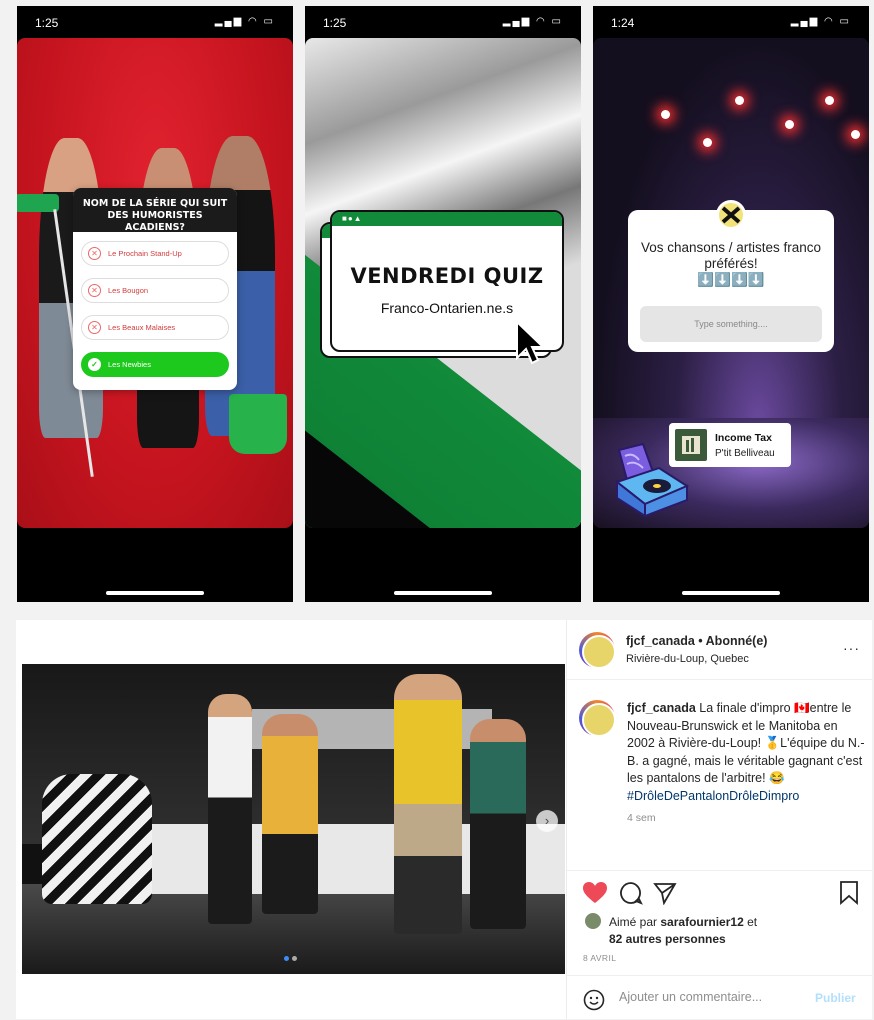 Image resolution: width=874 pixels, height=1020 pixels. I want to click on quiz-option-label: Le Prochain Stand-Up, so click(145, 253).